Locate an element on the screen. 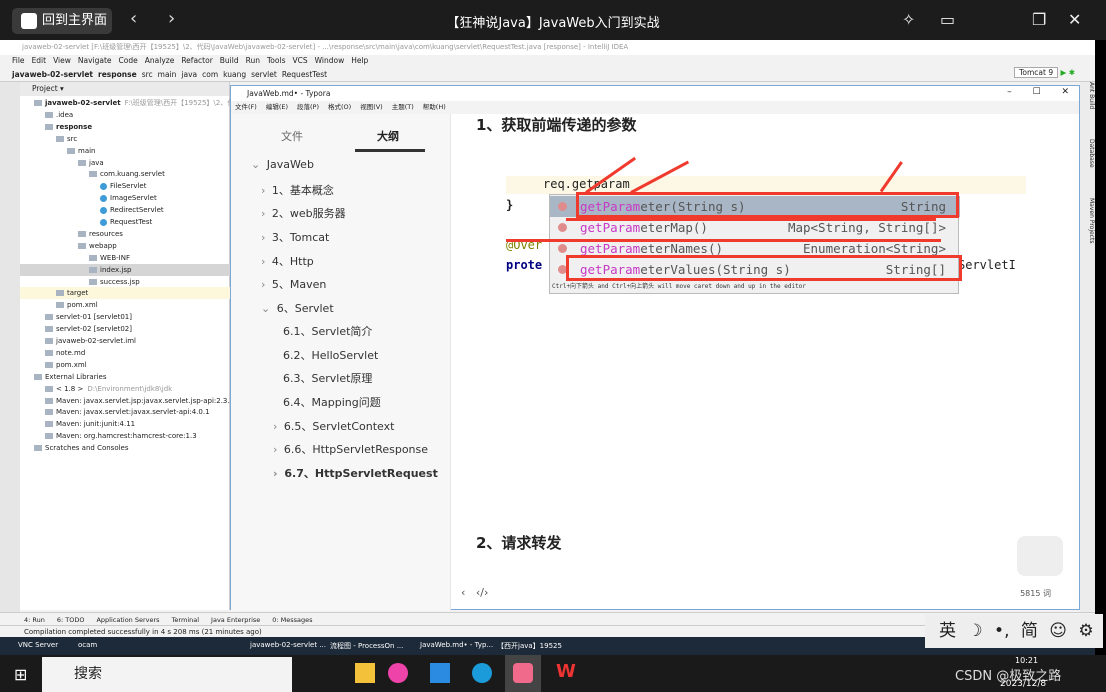  tree-item: RequestTest is located at coordinates (125, 222).